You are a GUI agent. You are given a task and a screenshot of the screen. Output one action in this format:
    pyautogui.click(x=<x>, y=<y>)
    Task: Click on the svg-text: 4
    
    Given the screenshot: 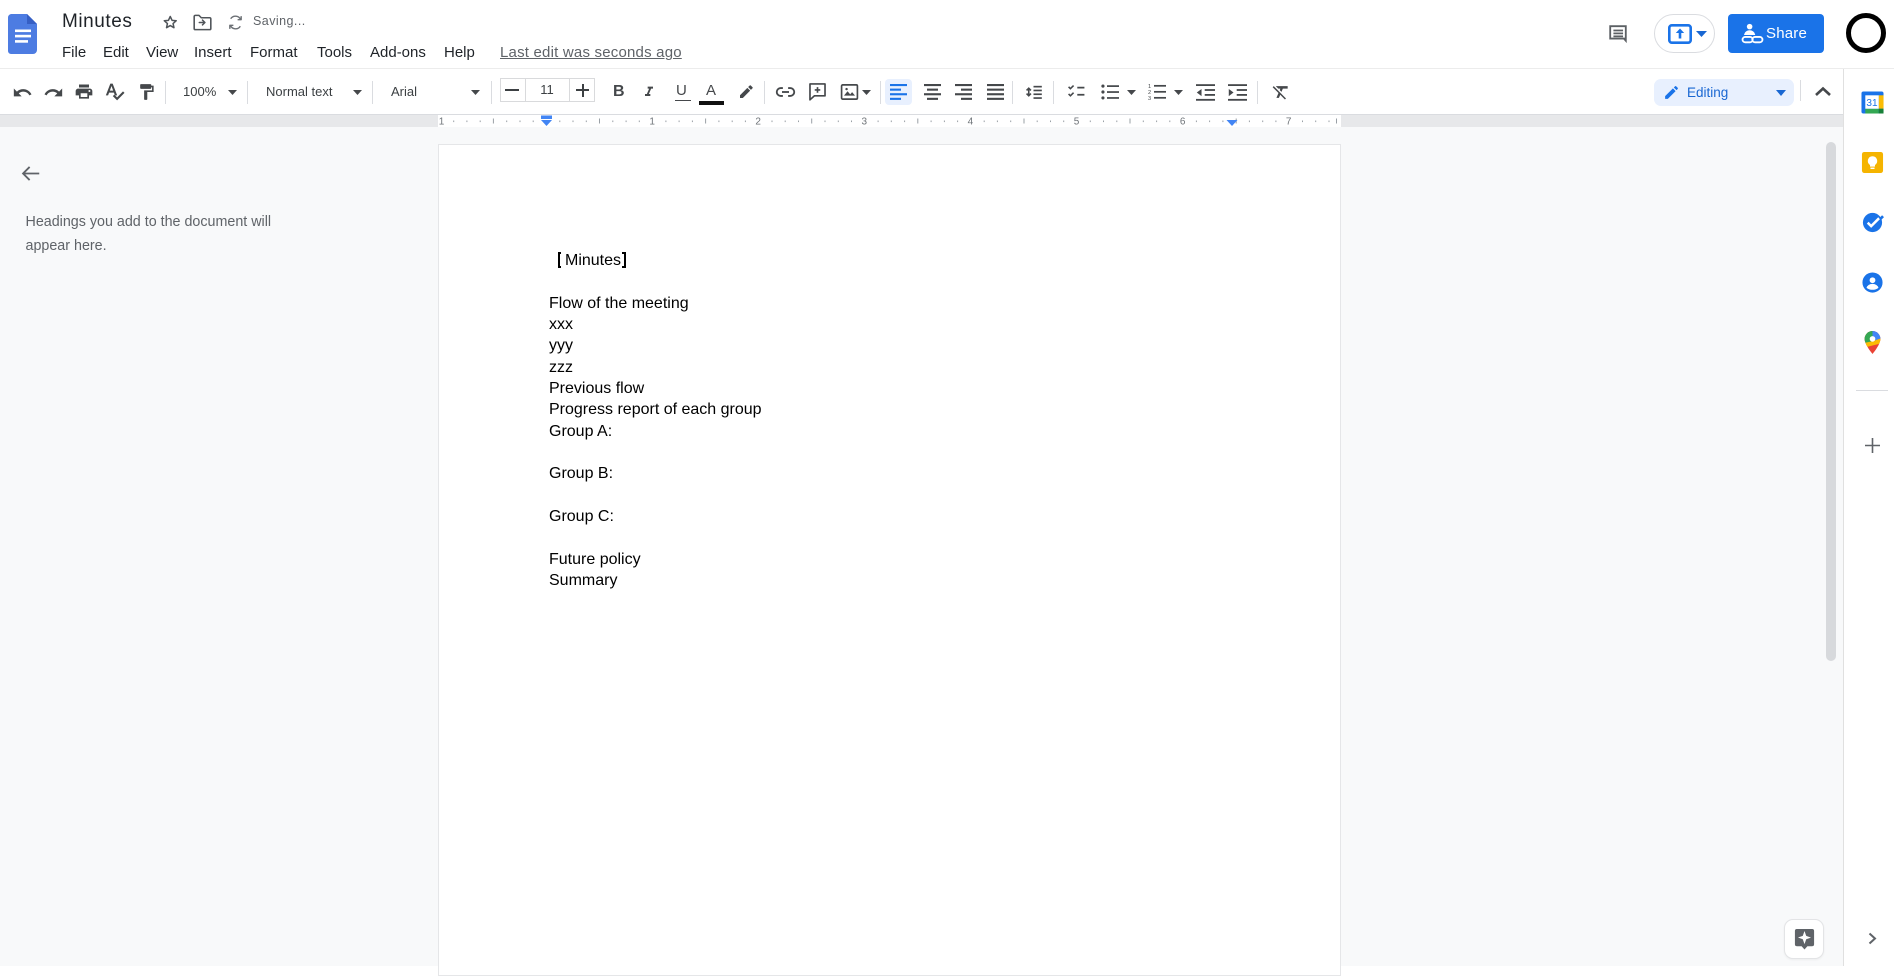 What is the action you would take?
    pyautogui.click(x=971, y=122)
    